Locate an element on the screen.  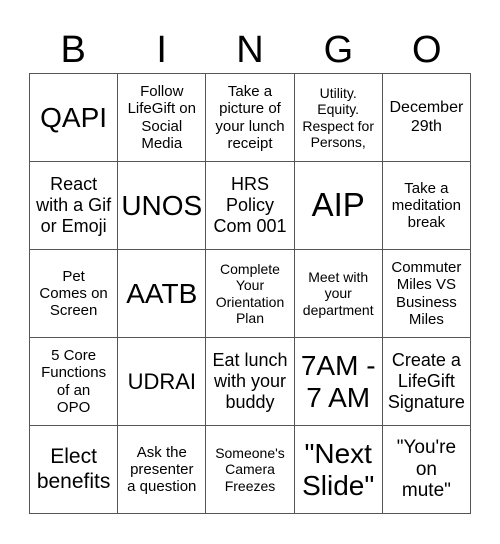
bingo-cell: December 29th is located at coordinates (426, 118).